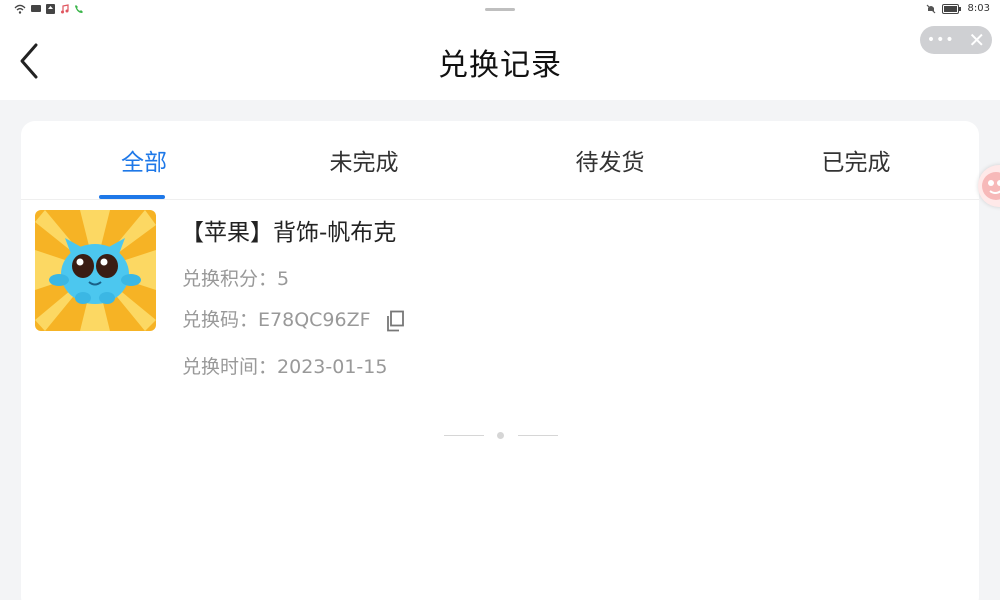 The image size is (1000, 600). I want to click on code-value: E78QC96ZF, so click(314, 320).